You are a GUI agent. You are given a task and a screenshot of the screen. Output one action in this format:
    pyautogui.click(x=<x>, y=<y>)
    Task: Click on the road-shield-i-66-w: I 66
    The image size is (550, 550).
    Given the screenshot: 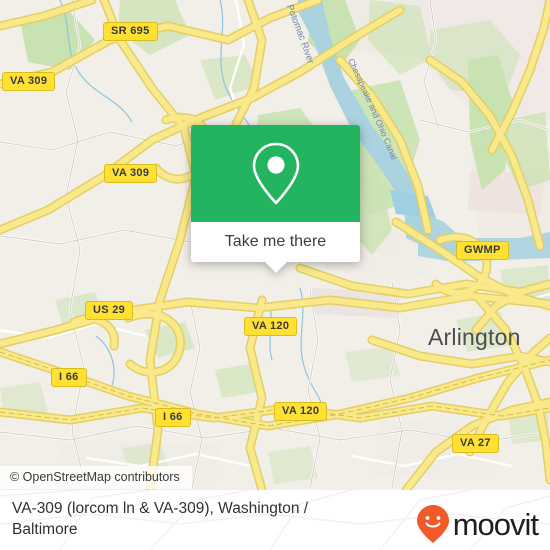 What is the action you would take?
    pyautogui.click(x=69, y=377)
    